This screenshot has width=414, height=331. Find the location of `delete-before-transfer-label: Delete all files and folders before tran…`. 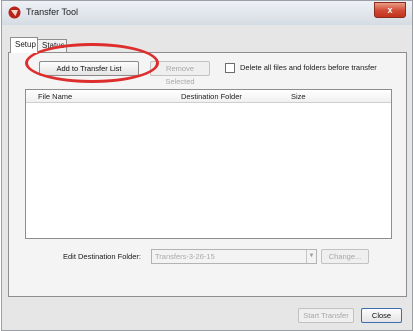

delete-before-transfer-label: Delete all files and folders before tran… is located at coordinates (308, 67).